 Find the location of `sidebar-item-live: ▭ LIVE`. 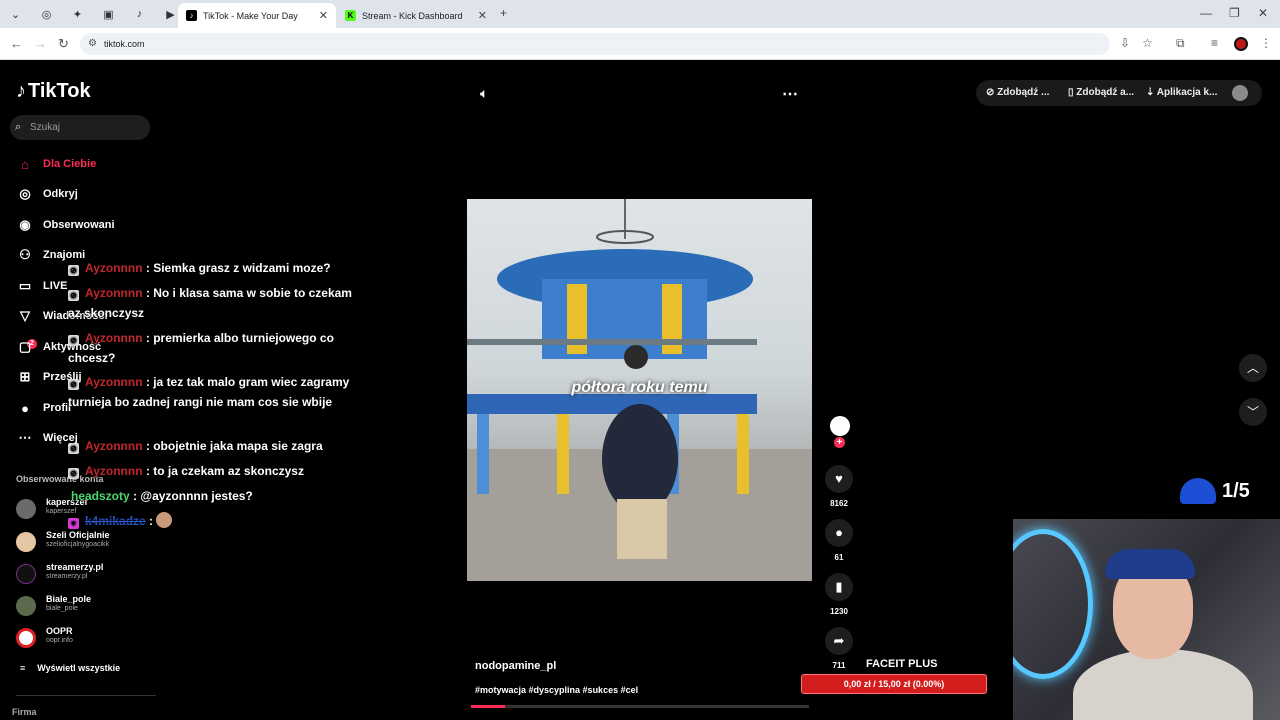

sidebar-item-live: ▭ LIVE is located at coordinates (42, 286).